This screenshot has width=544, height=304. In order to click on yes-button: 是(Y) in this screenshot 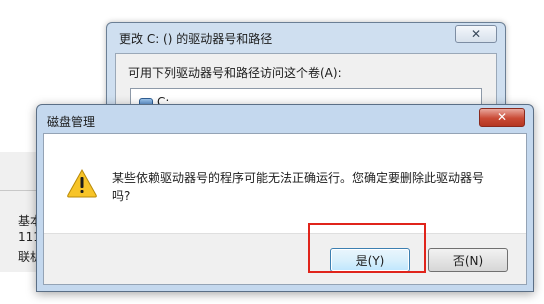, I will do `click(370, 260)`.